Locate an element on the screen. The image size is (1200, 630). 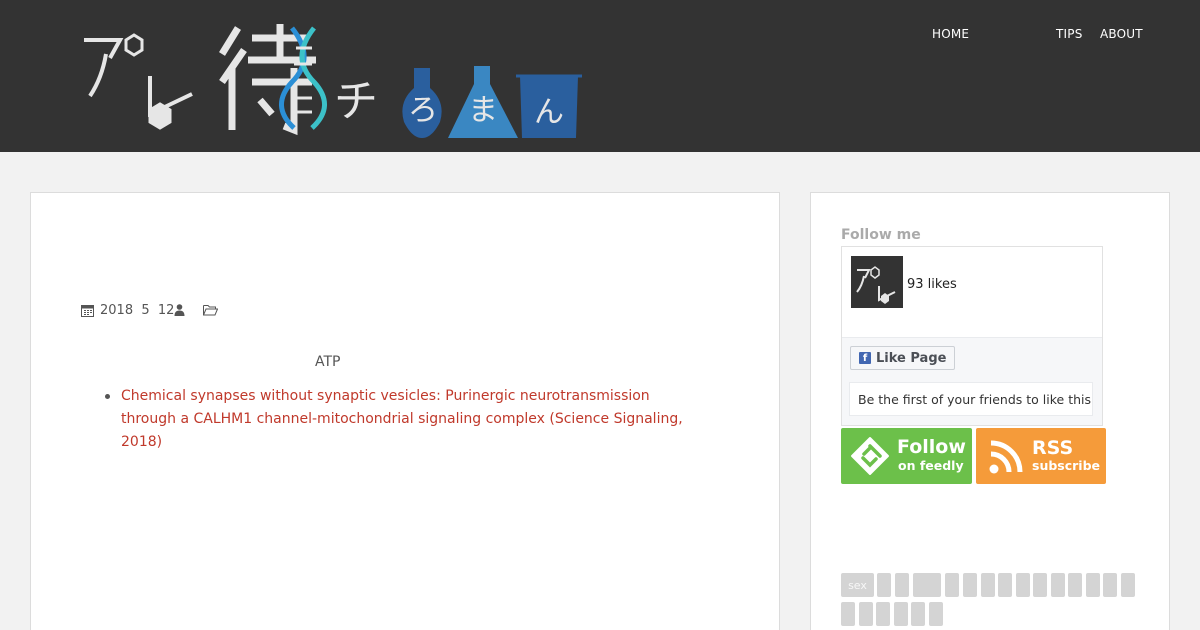
fb-like-label: Like Page is located at coordinates (911, 358).